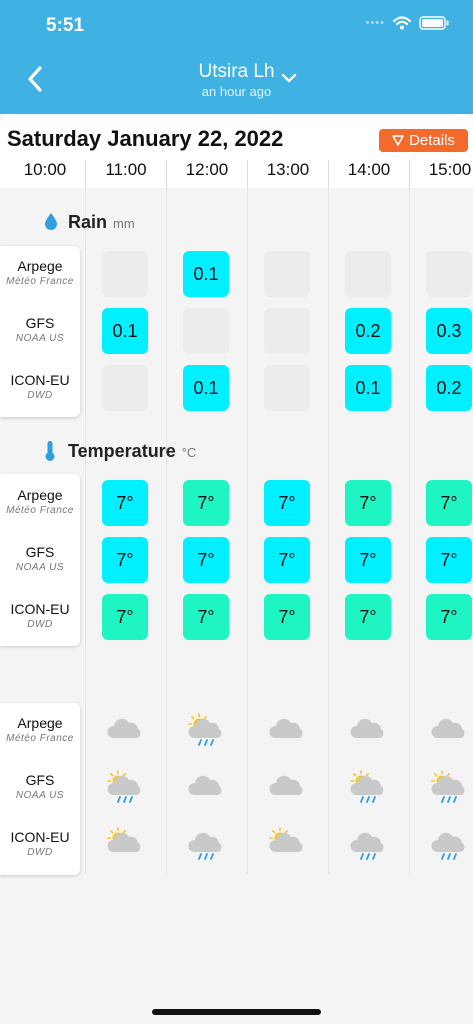 This screenshot has width=473, height=1024. What do you see at coordinates (423, 140) in the screenshot?
I see `details-button: Details` at bounding box center [423, 140].